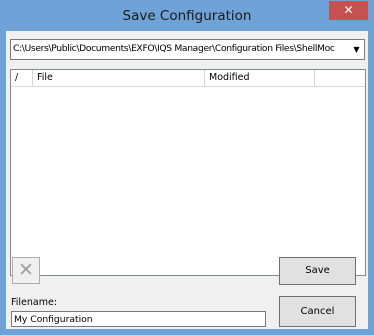  I want to click on dialog-title: Save Configuration, so click(187, 16).